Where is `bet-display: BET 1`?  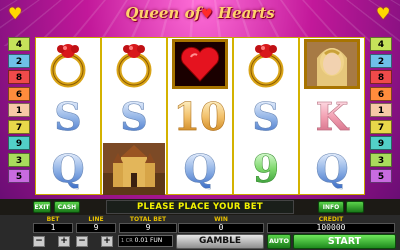 bet-display: BET 1 is located at coordinates (53, 225).